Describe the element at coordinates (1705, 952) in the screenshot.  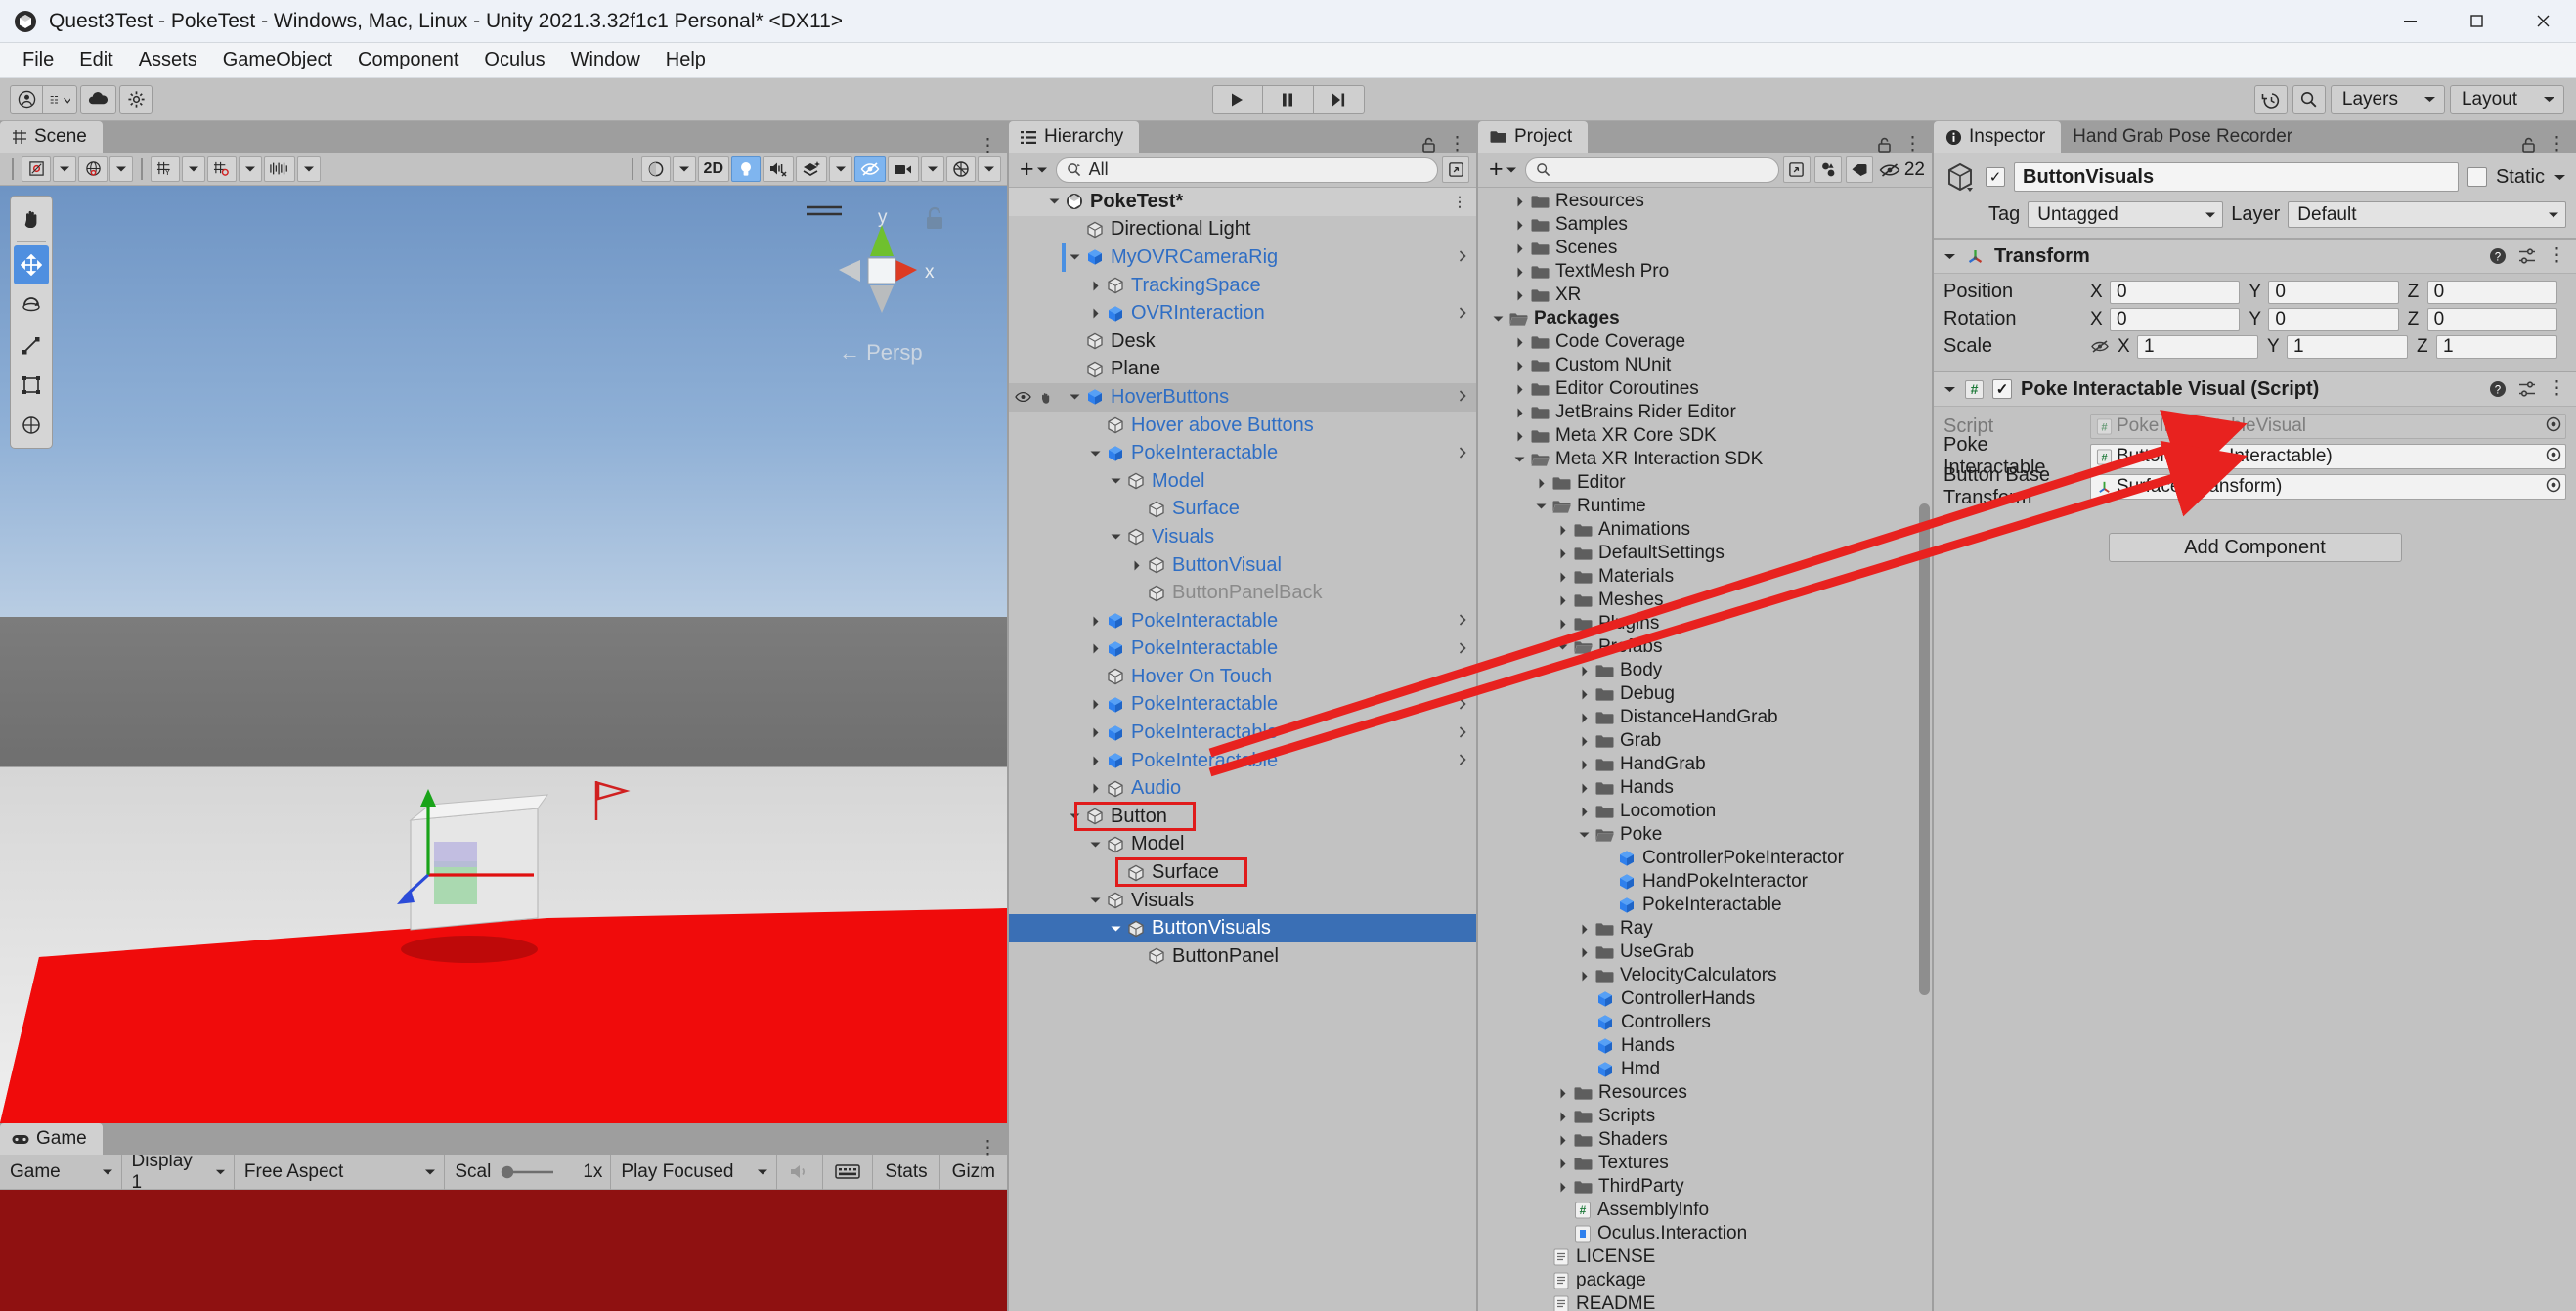
I see `project-row: UseGrab` at that location.